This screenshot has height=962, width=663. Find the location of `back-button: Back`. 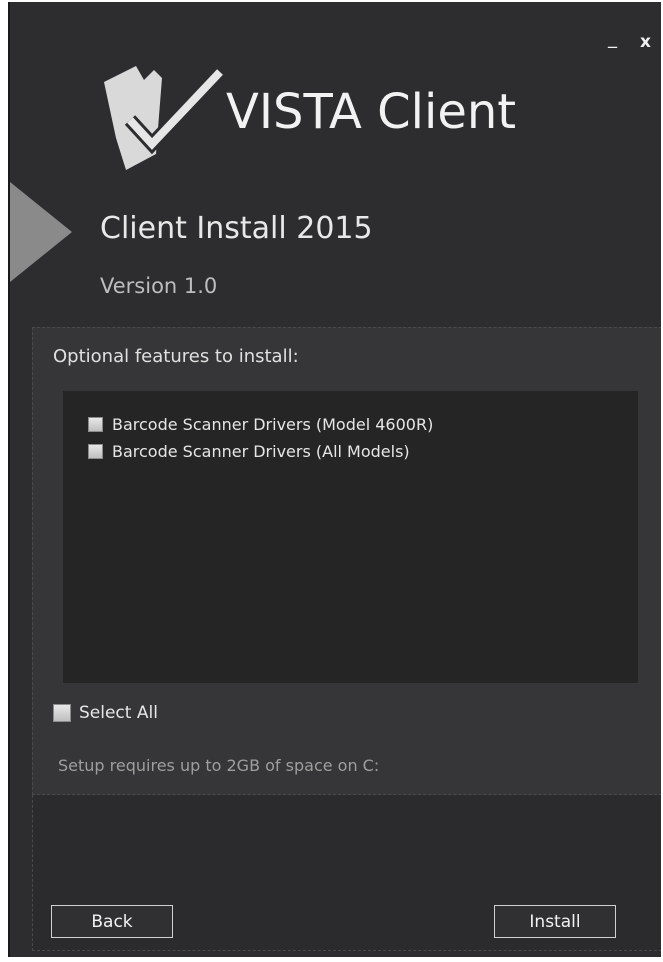

back-button: Back is located at coordinates (112, 921).